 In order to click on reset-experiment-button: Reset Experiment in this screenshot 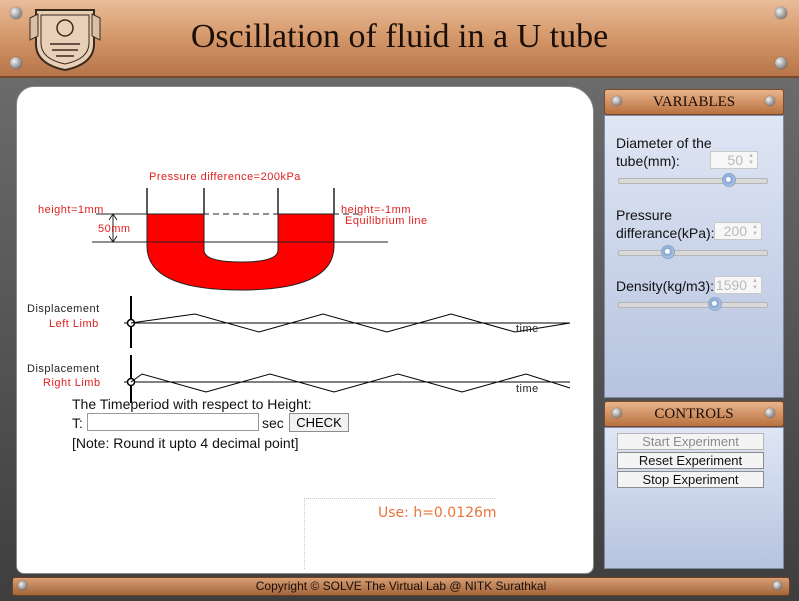, I will do `click(690, 460)`.